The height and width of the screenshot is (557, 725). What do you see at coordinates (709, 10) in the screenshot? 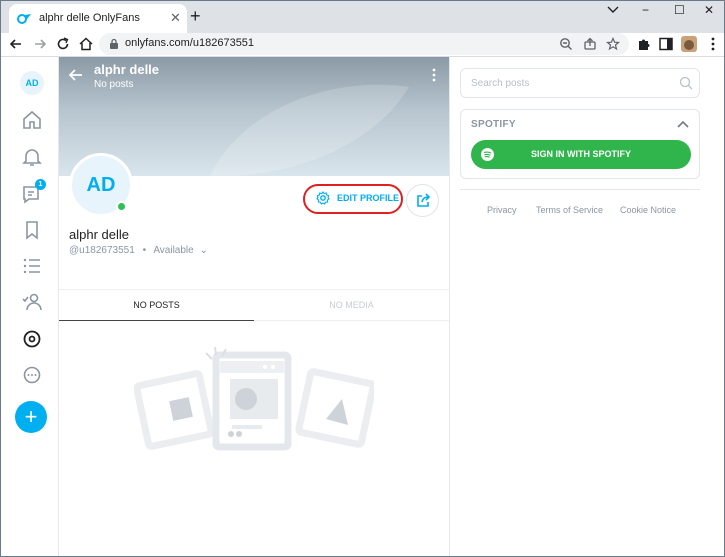
I see `window-close-button: ✕` at bounding box center [709, 10].